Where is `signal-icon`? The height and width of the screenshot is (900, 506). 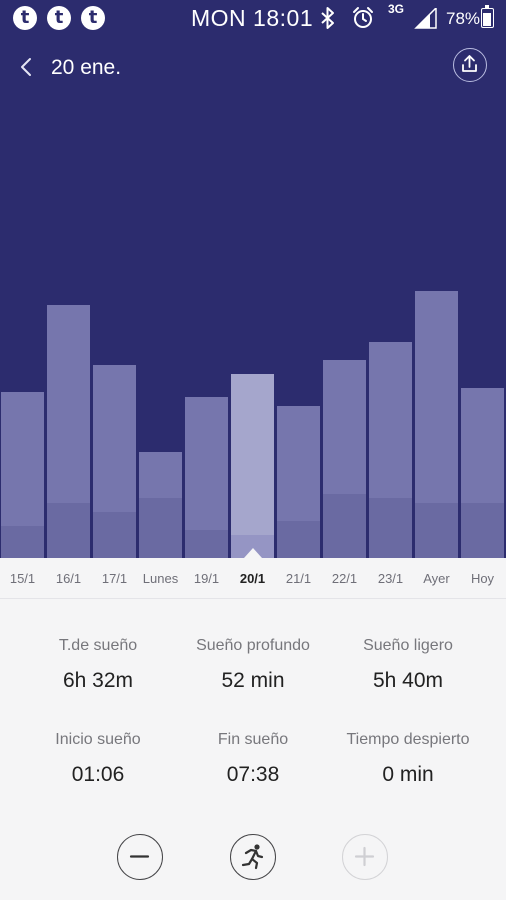
signal-icon is located at coordinates (425, 18).